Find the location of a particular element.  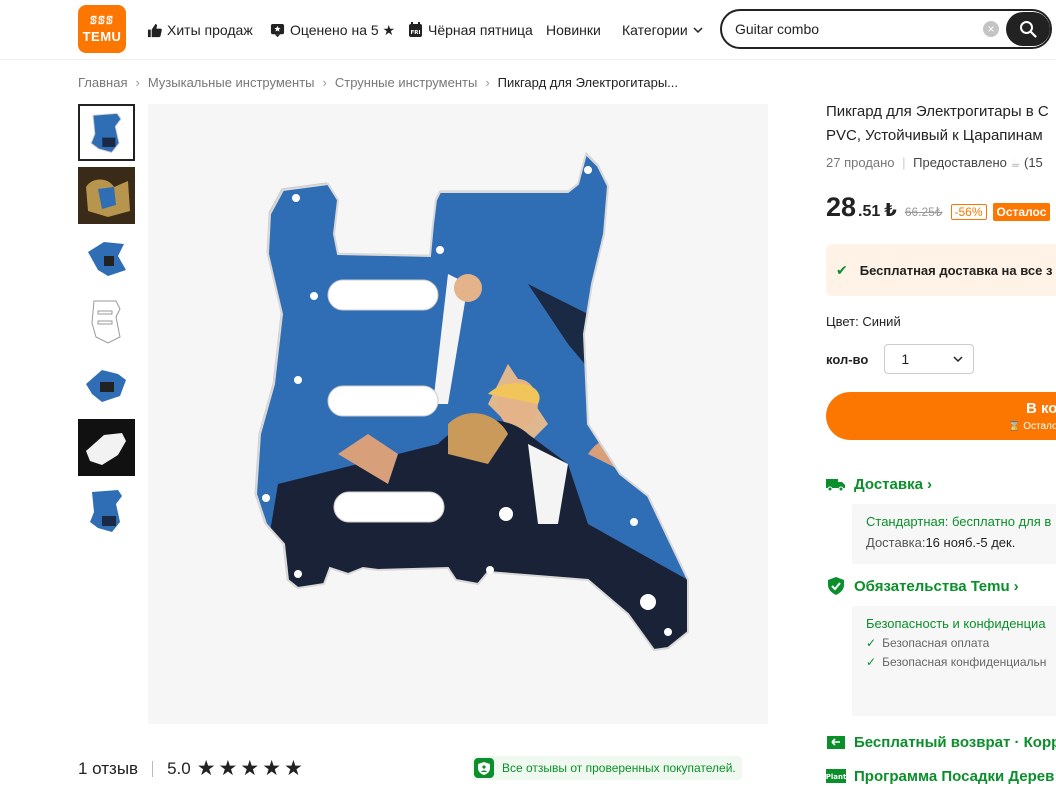

calendar-fri-icon: FRI is located at coordinates (415, 29).